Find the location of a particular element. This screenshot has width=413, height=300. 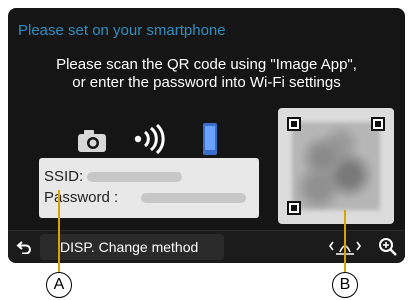

password-value-blurred is located at coordinates (193, 198).